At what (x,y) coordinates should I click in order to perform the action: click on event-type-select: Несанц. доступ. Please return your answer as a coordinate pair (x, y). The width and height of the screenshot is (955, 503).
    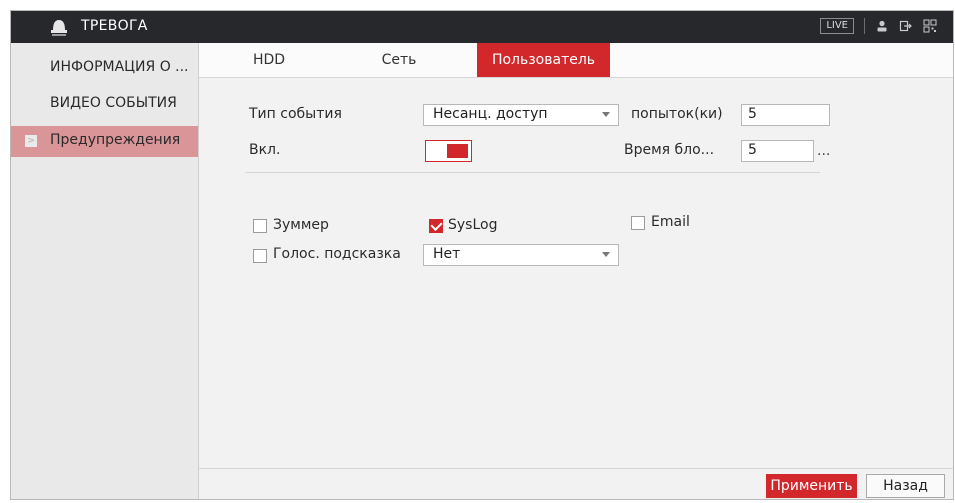
    Looking at the image, I should click on (521, 115).